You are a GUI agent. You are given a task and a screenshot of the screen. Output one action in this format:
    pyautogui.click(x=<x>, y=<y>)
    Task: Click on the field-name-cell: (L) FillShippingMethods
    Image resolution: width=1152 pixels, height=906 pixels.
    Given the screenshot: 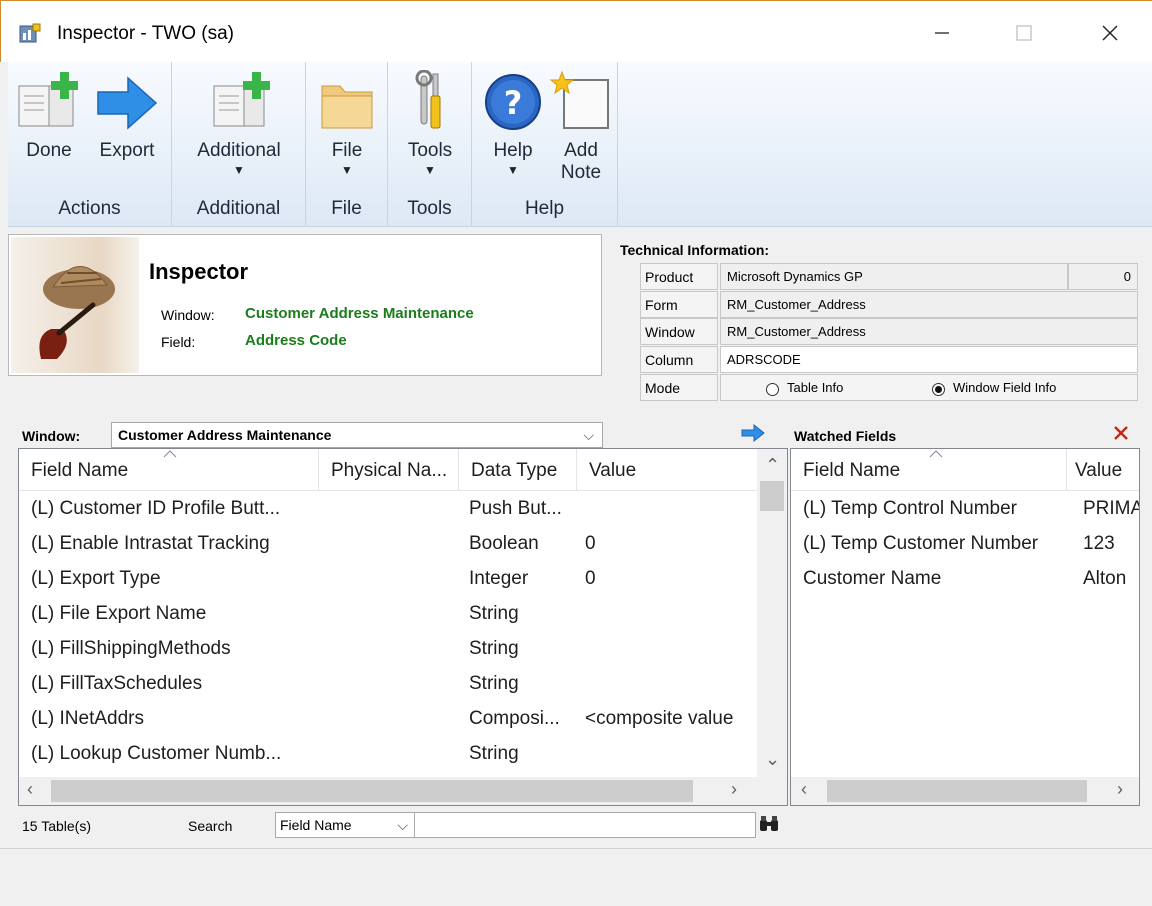 What is the action you would take?
    pyautogui.click(x=131, y=648)
    